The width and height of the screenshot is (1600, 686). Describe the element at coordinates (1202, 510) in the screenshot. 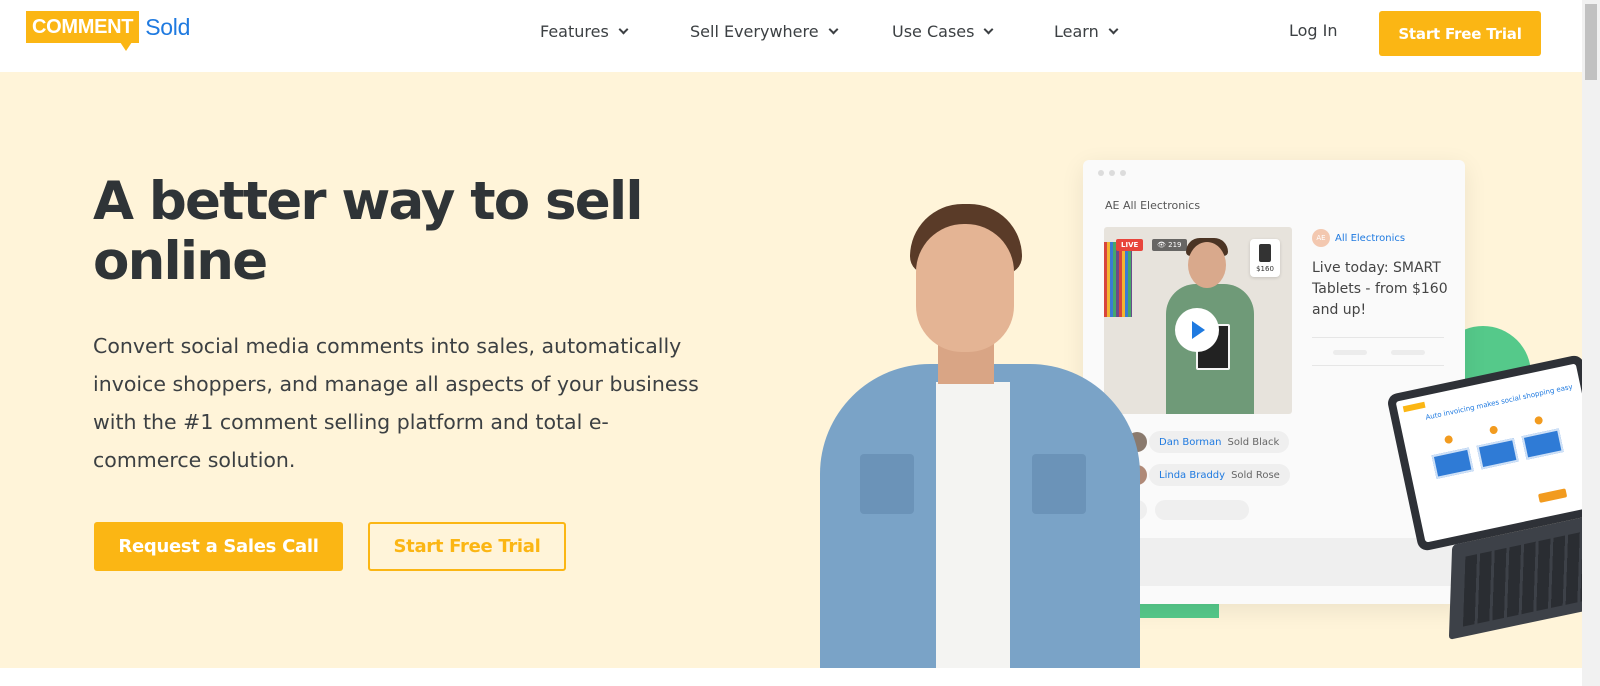

I see `placeholder-comment` at that location.